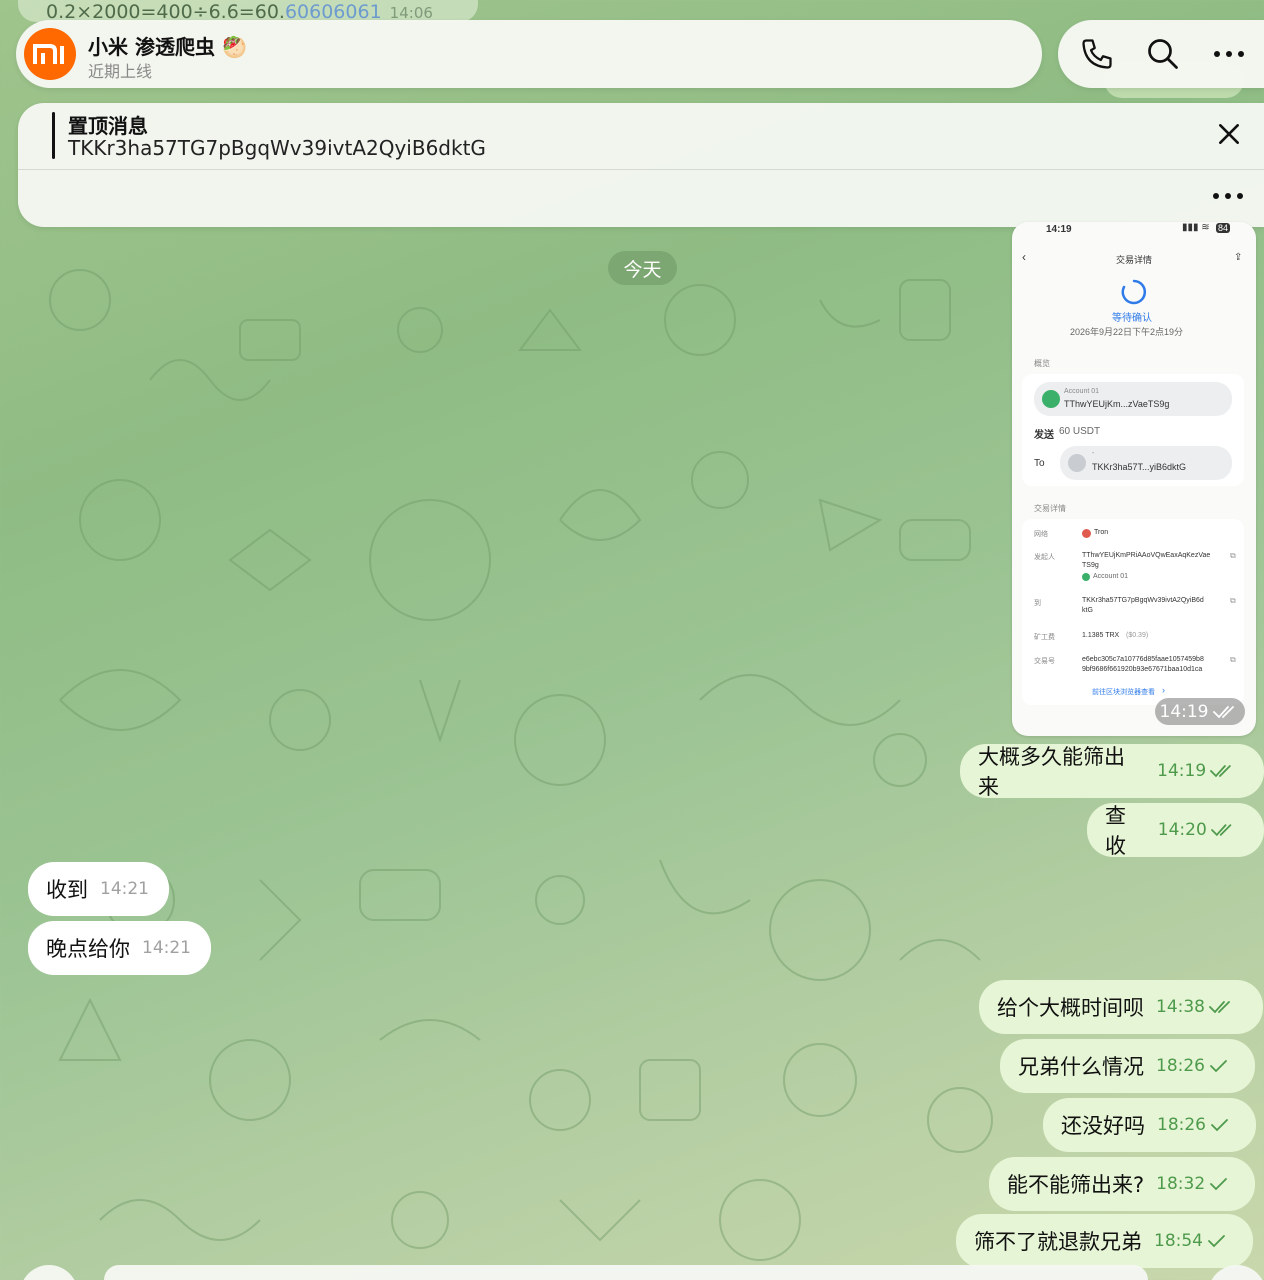 The image size is (1264, 1280). I want to click on avatar, so click(50, 54).